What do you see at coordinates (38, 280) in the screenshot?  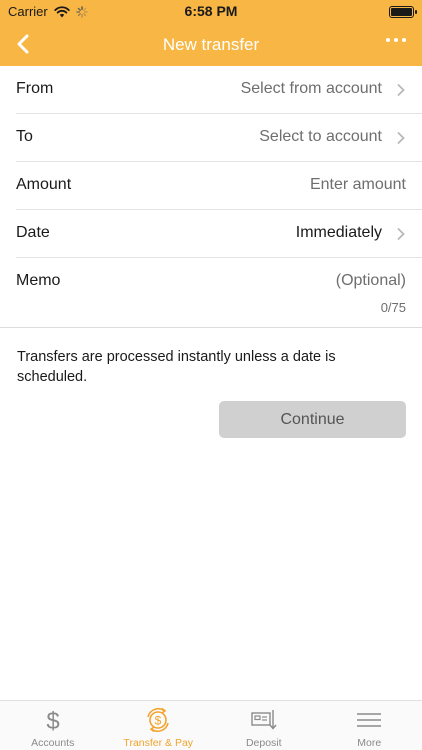 I see `memo-label: Memo` at bounding box center [38, 280].